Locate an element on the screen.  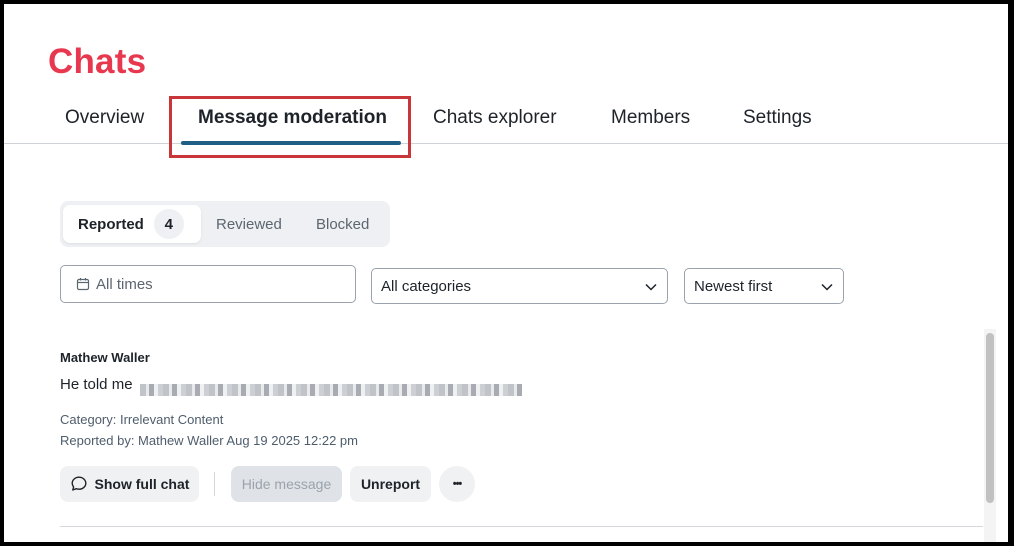
show-full-chat-label: Show full chat is located at coordinates (142, 484).